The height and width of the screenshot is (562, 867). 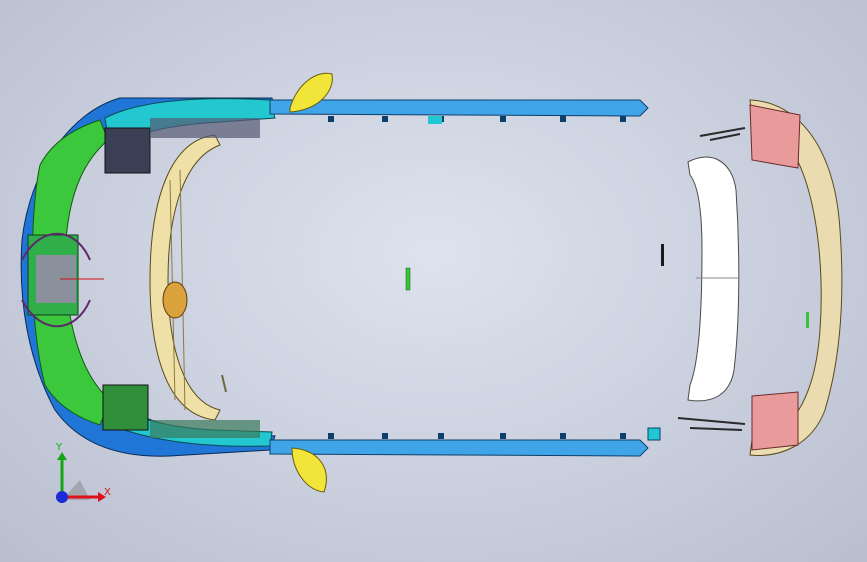 What do you see at coordinates (477, 119) in the screenshot?
I see `upper-rail-clips` at bounding box center [477, 119].